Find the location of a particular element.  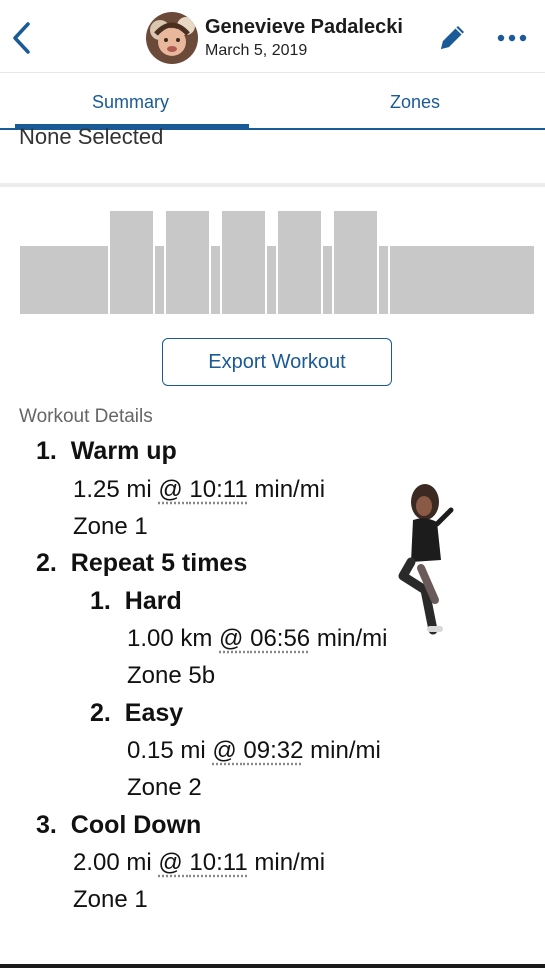

step-2-title: 2. Repeat 5 times is located at coordinates (142, 563).